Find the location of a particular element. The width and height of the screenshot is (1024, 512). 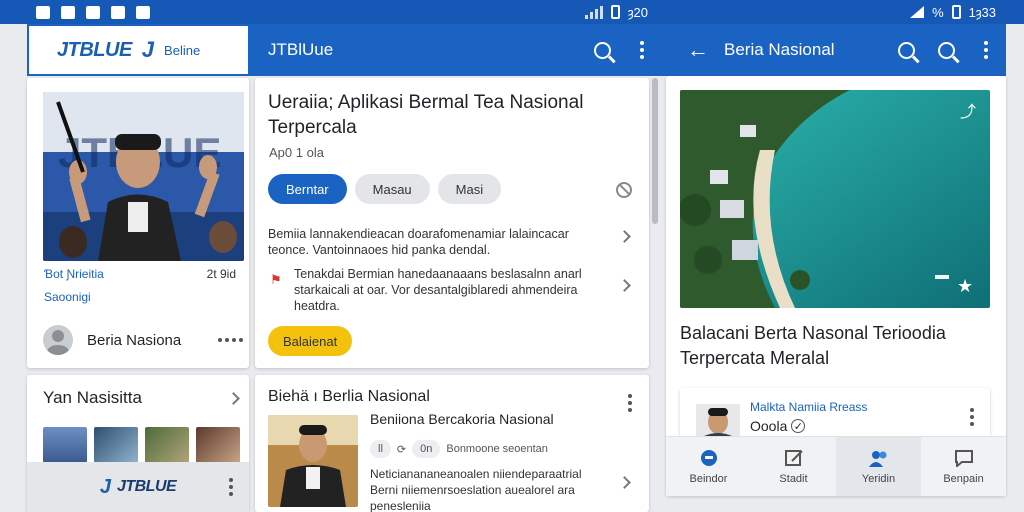

more-horiz-icon is located at coordinates (230, 340).